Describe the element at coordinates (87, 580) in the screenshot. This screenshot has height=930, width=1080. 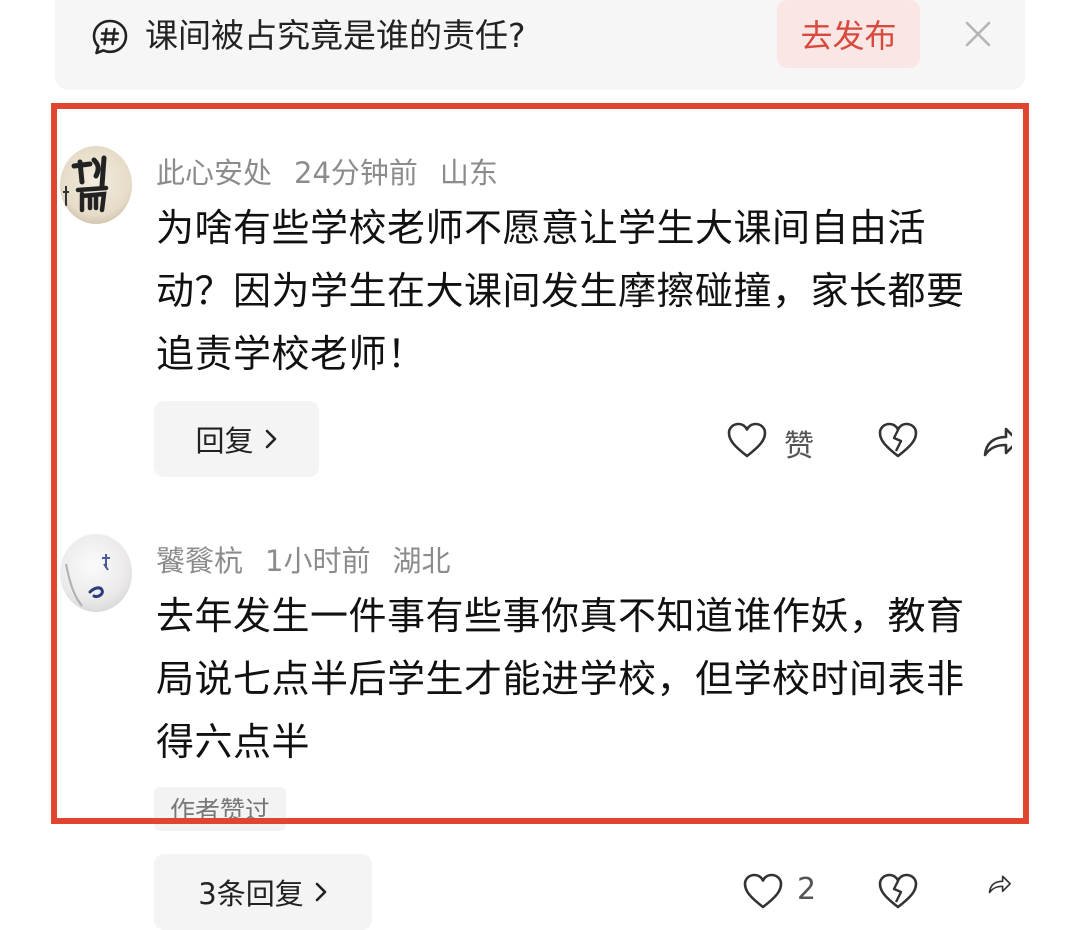
I see `avatar-vase-image` at that location.